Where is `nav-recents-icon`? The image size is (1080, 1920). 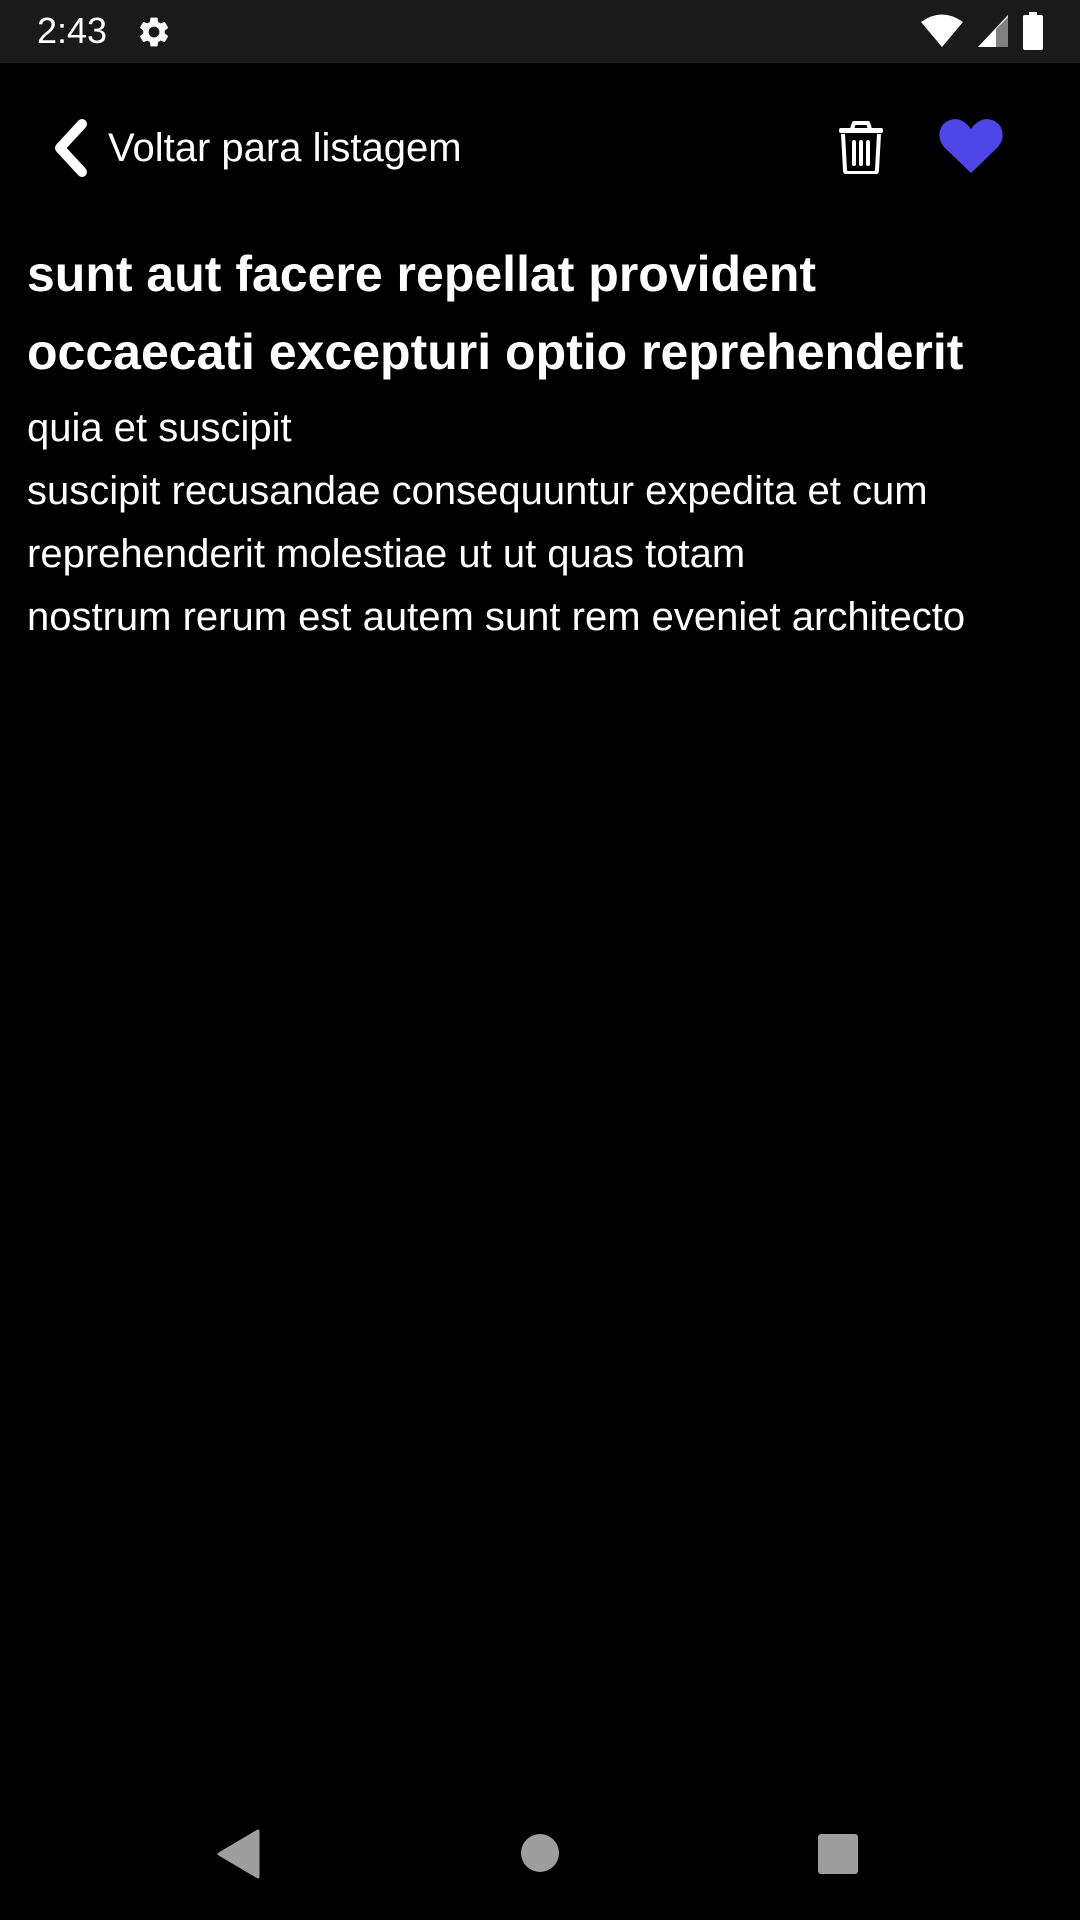 nav-recents-icon is located at coordinates (838, 1854).